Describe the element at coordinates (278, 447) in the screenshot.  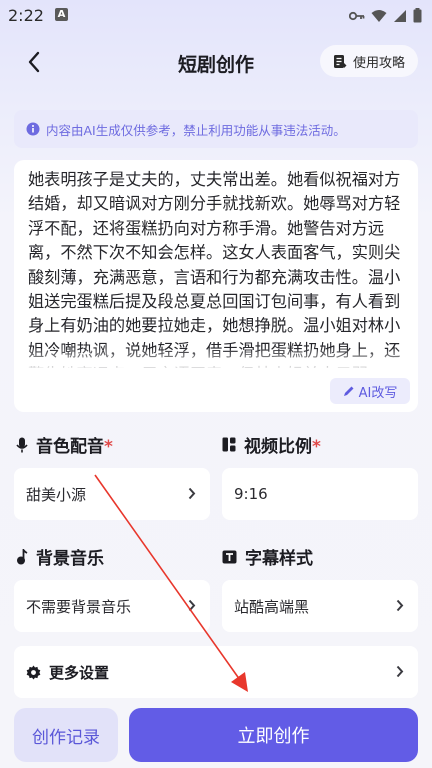
I see `ratio-label: 视频比例` at that location.